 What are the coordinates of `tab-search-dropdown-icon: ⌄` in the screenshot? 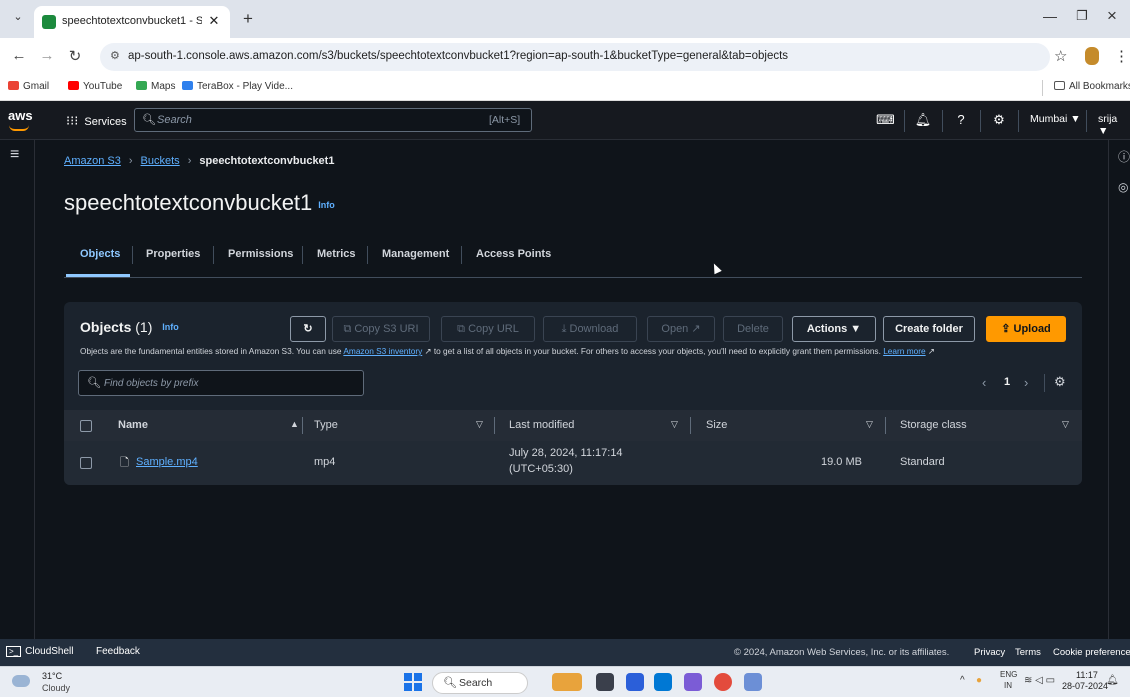 It's located at (18, 19).